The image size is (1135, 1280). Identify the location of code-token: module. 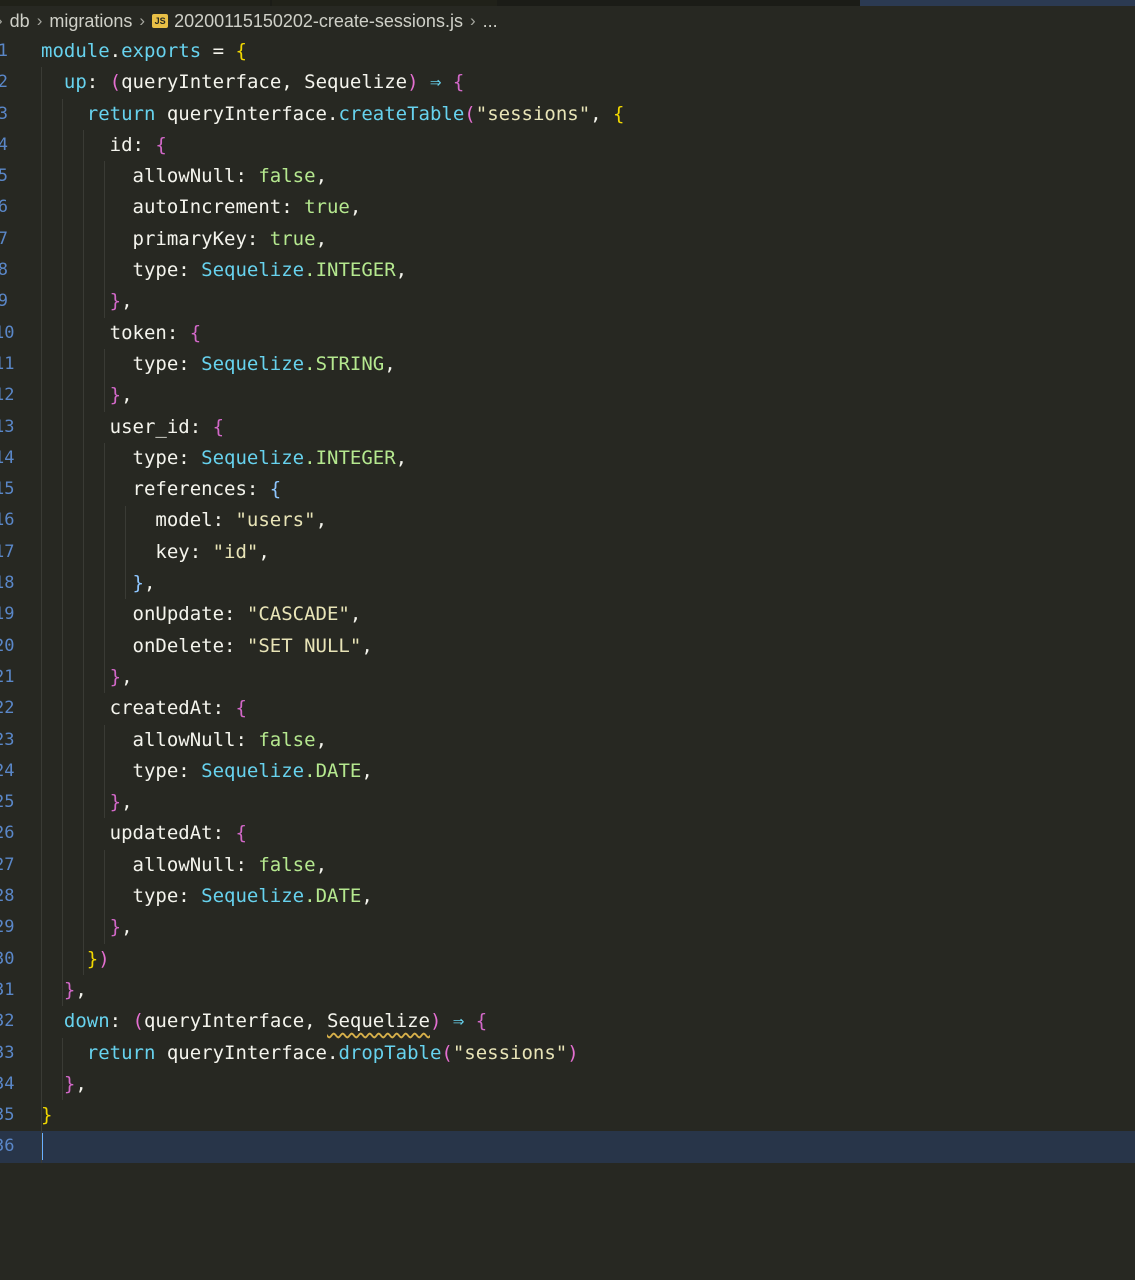
(75, 51).